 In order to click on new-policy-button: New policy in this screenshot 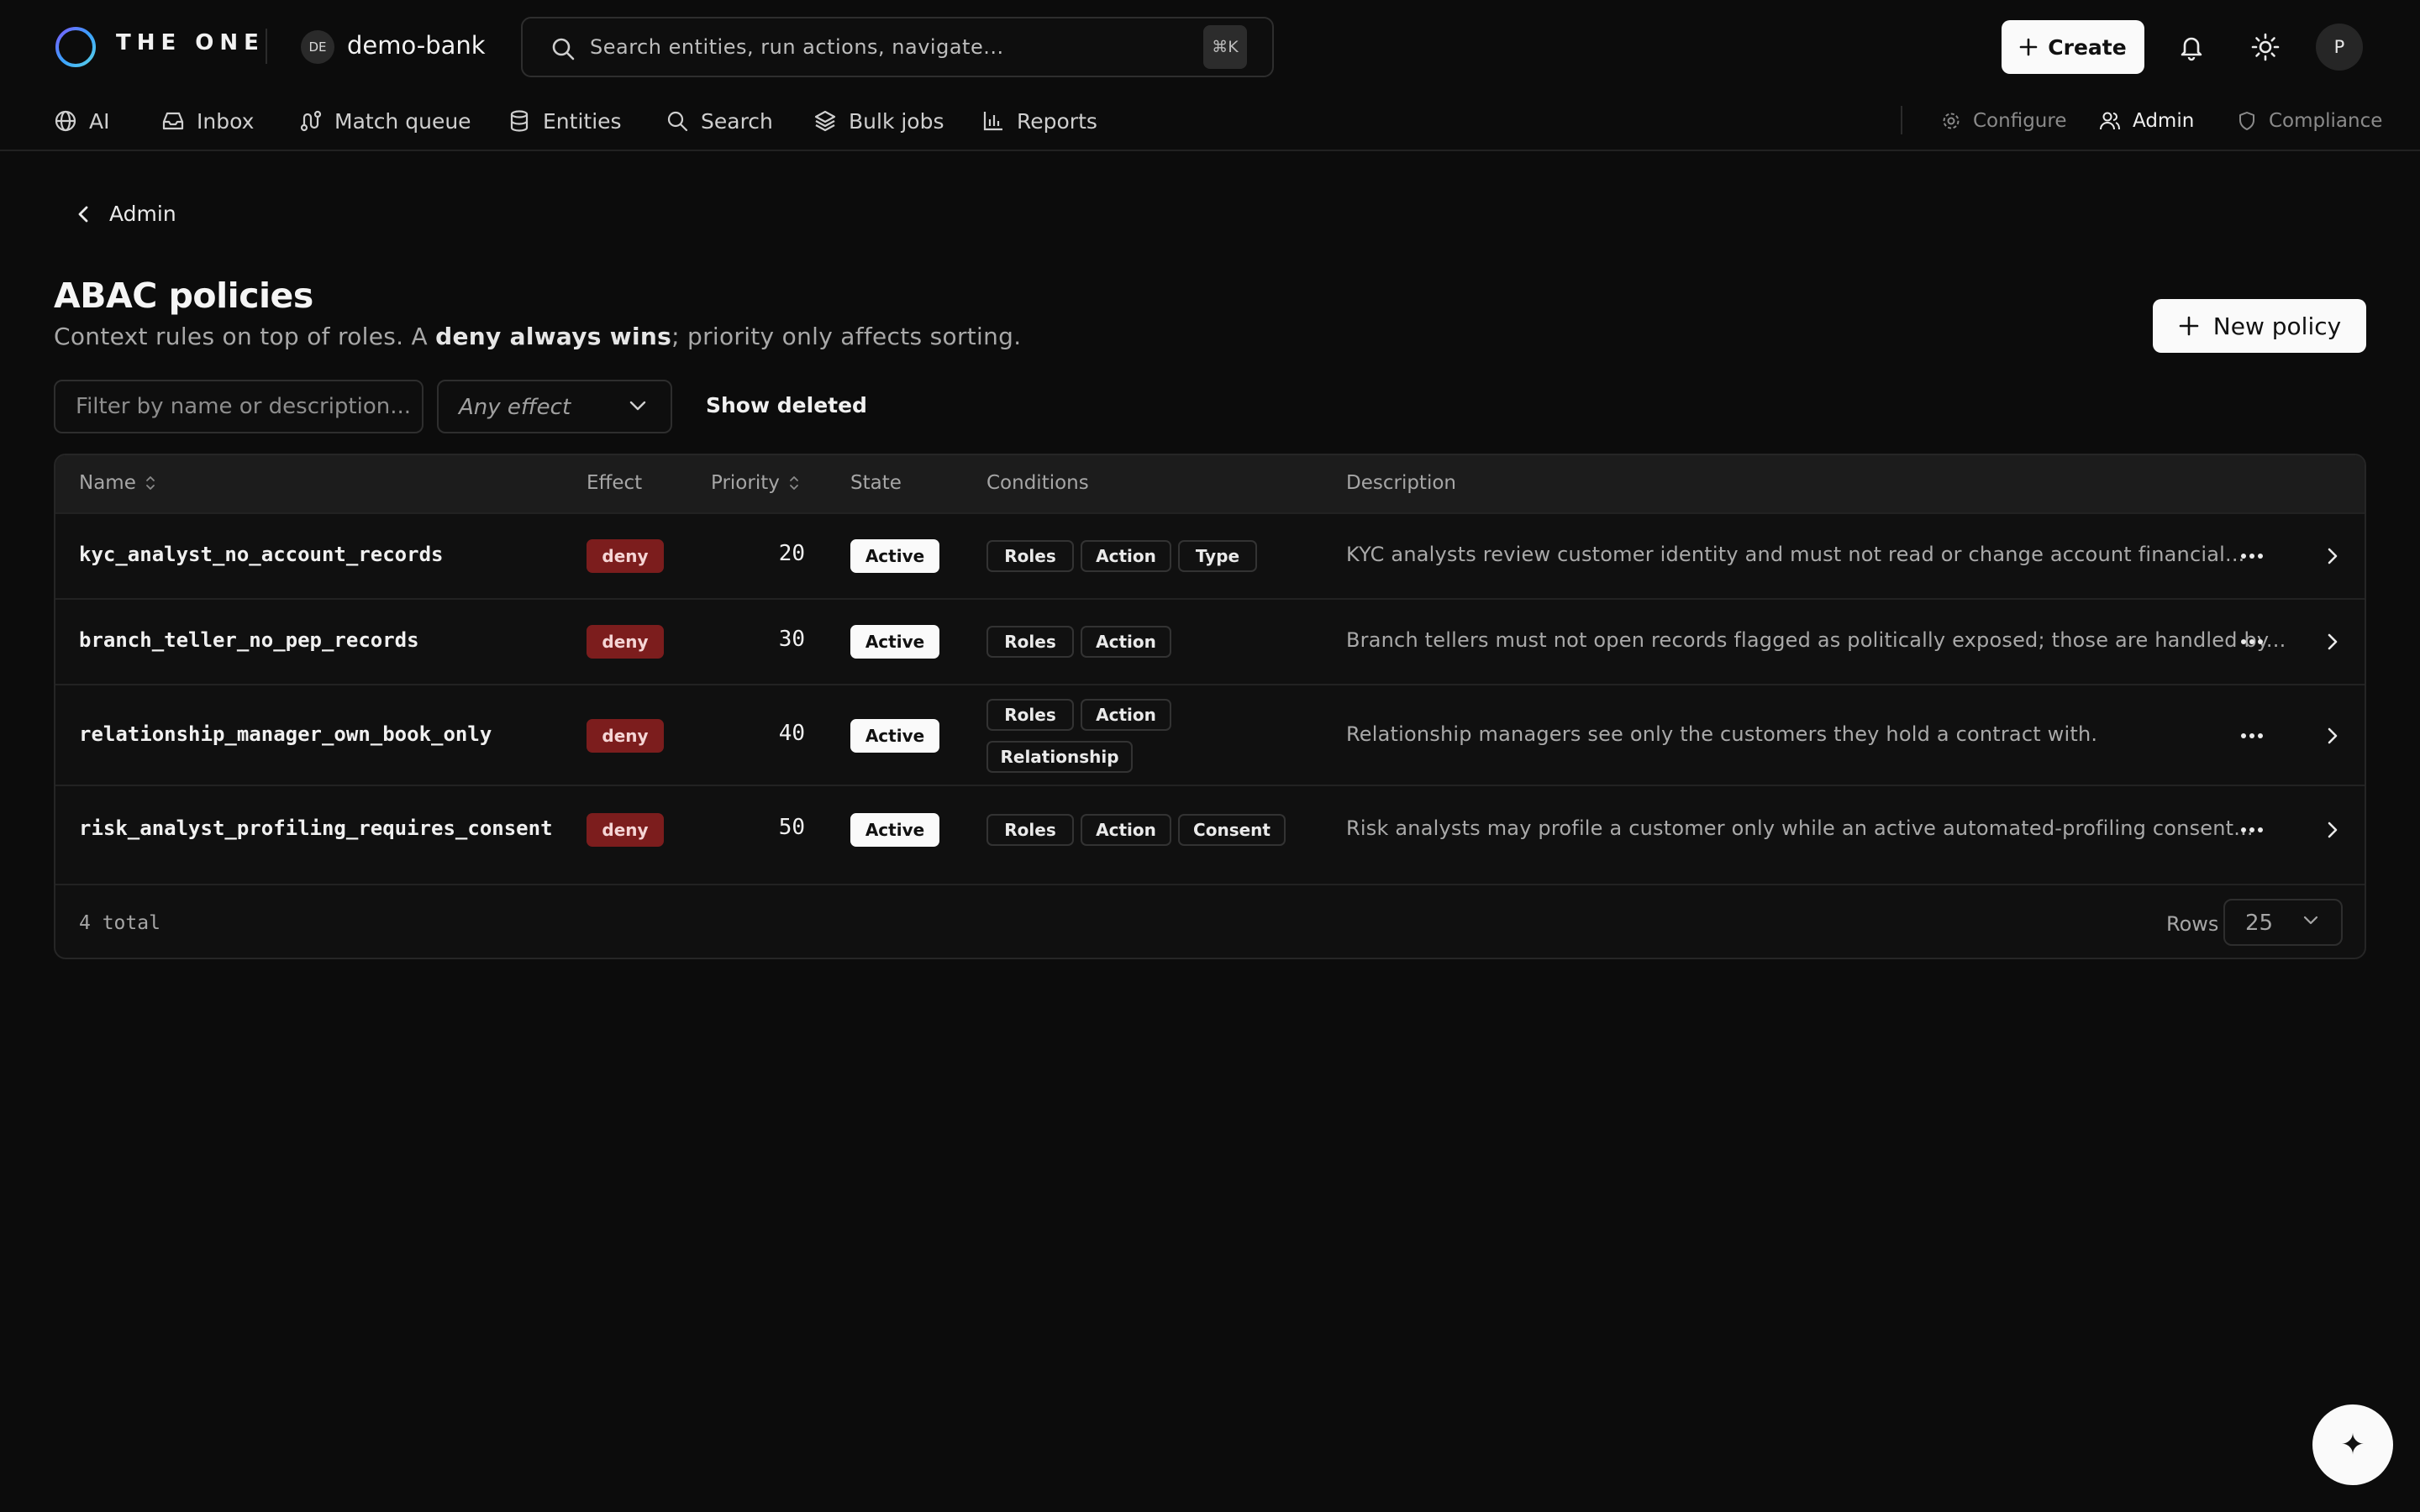, I will do `click(2260, 326)`.